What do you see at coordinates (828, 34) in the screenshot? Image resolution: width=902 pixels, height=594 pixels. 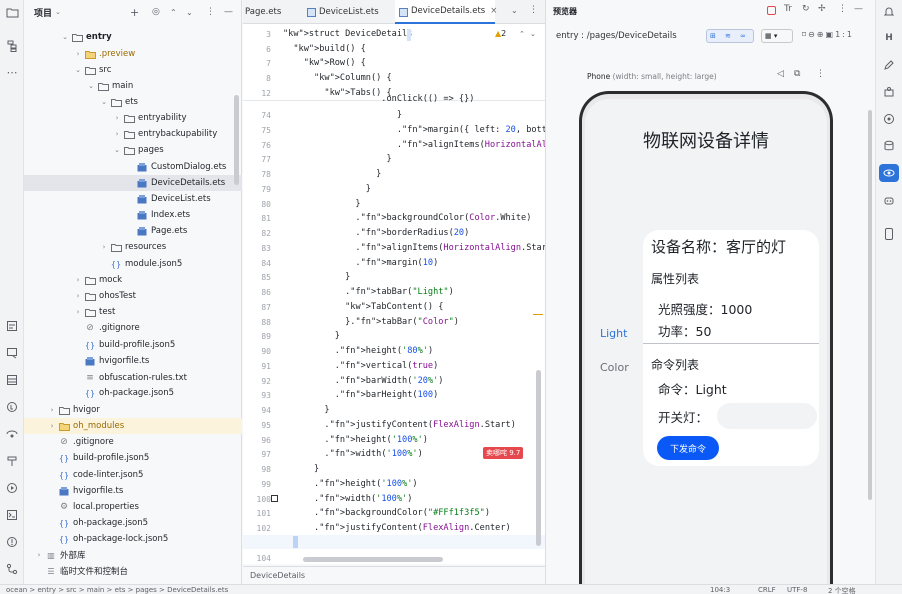 I see `zoom-controls: ⌑⊖⊕▣1:1` at bounding box center [828, 34].